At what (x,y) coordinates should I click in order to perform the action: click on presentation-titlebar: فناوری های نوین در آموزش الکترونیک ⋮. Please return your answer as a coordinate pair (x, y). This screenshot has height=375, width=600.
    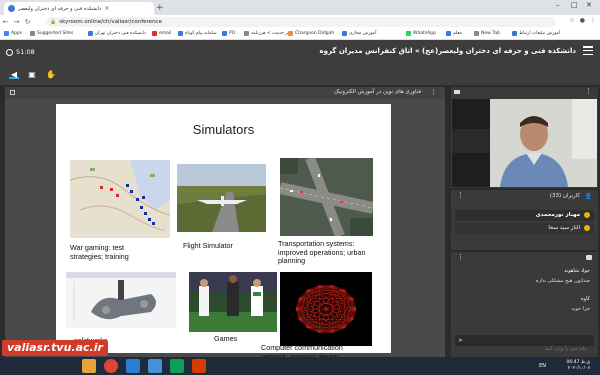
    Looking at the image, I should click on (225, 93).